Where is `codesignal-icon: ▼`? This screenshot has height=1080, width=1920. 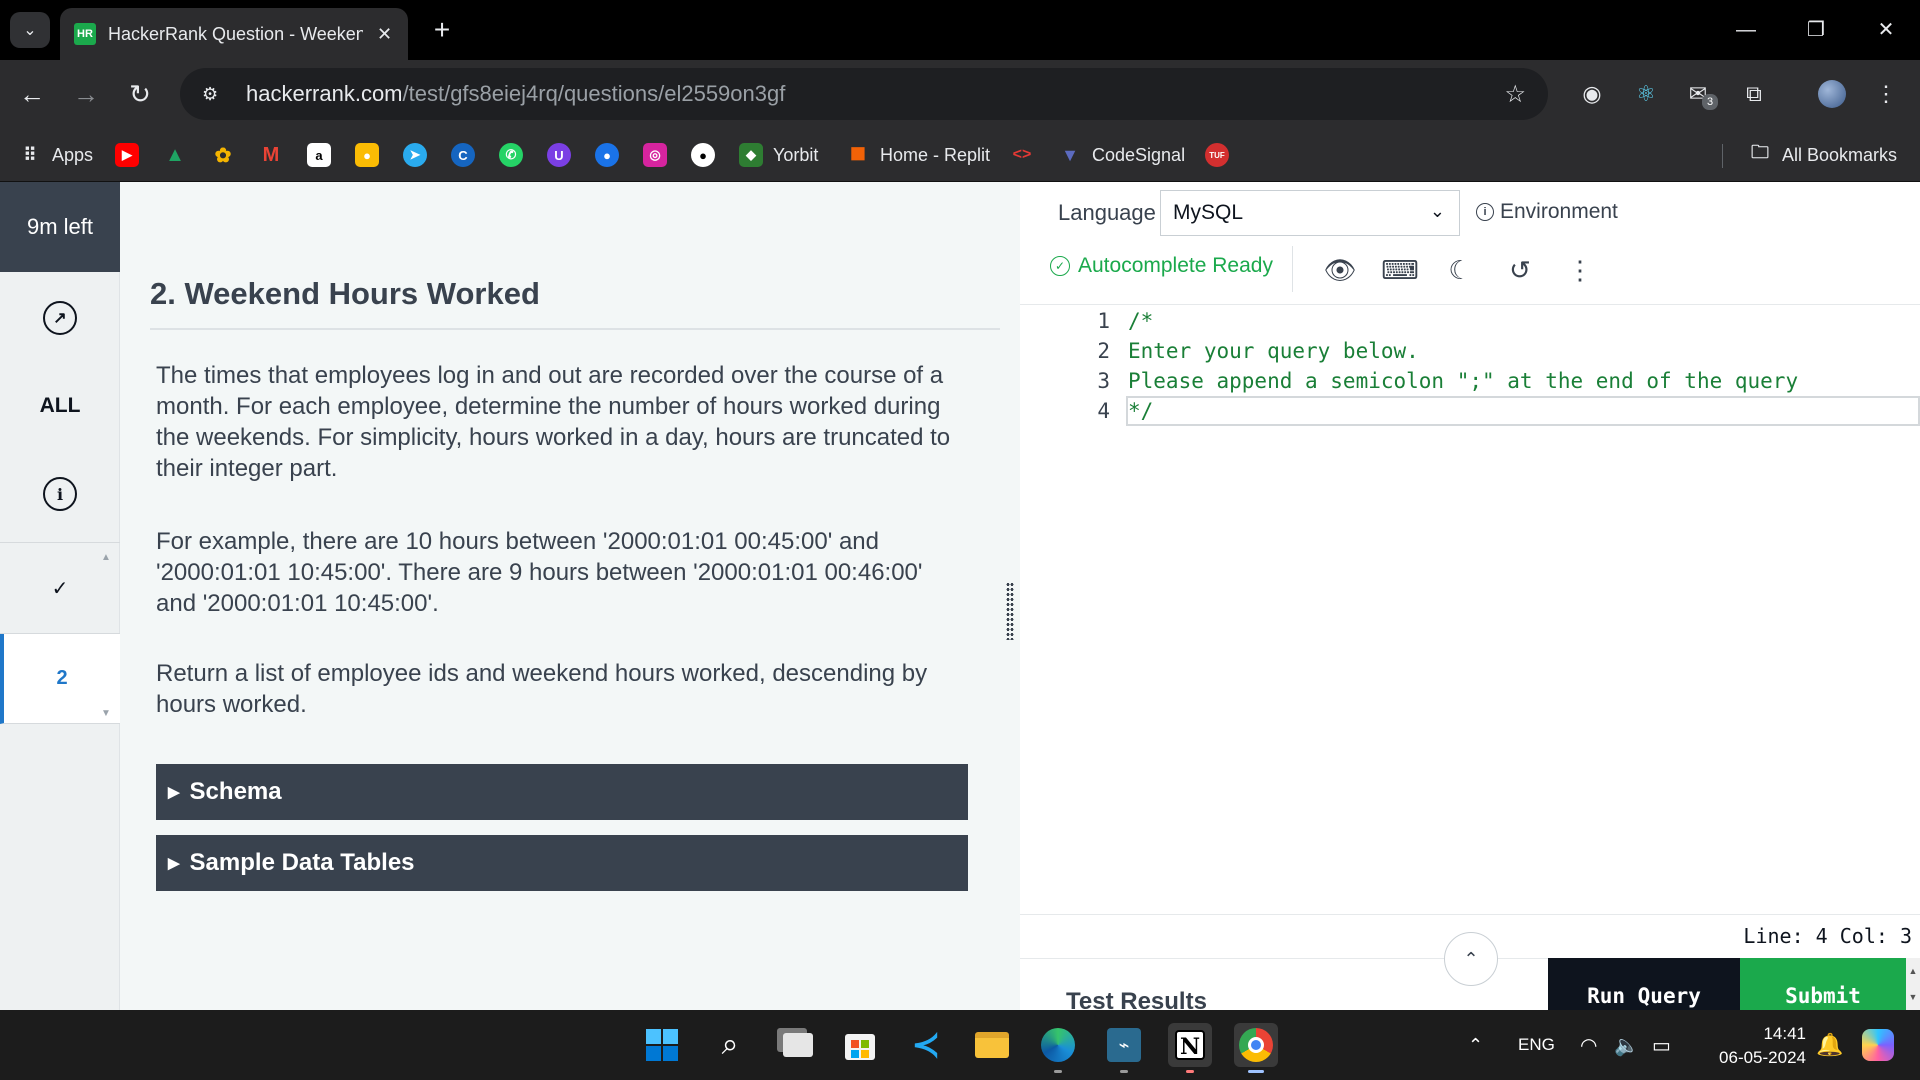
codesignal-icon: ▼ is located at coordinates (1070, 154).